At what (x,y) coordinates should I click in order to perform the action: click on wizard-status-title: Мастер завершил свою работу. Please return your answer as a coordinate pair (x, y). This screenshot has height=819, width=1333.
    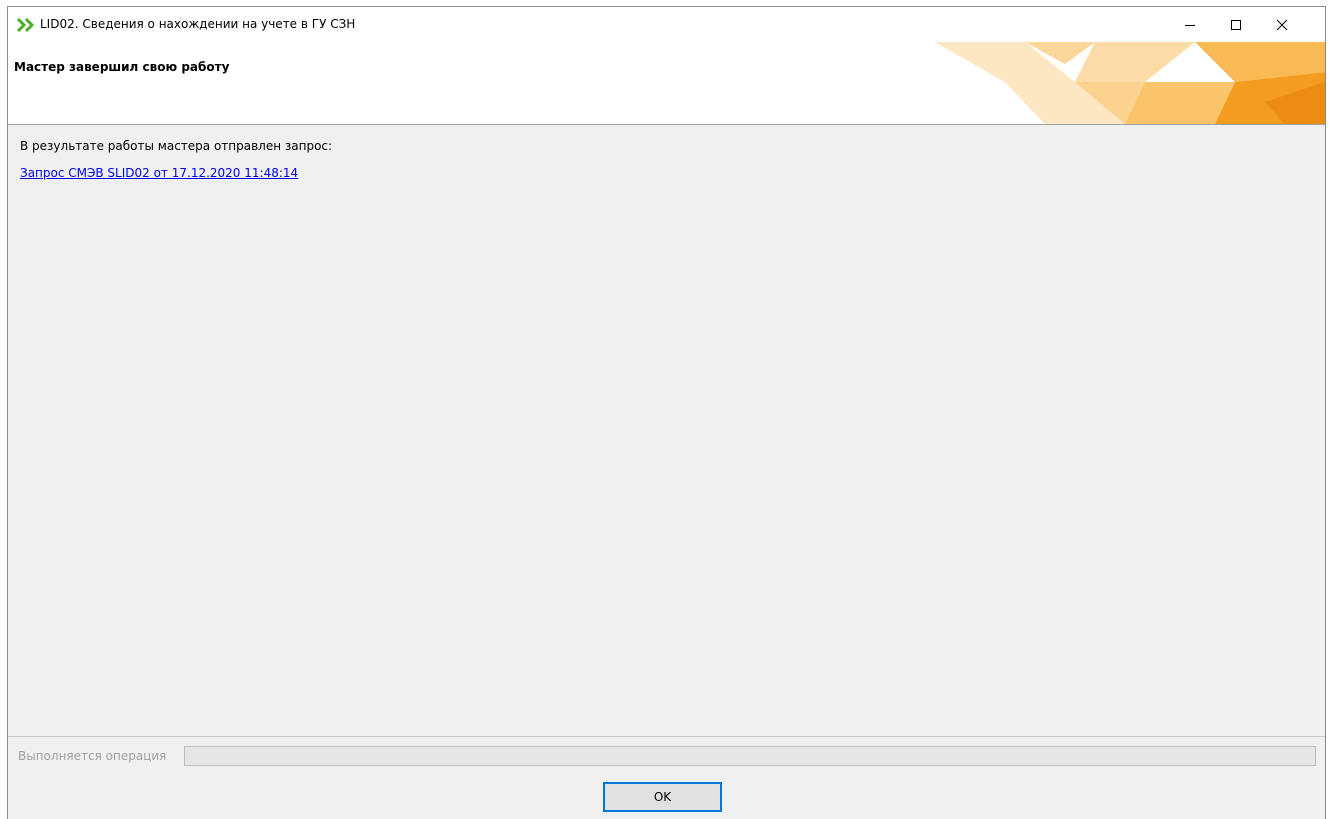
    Looking at the image, I should click on (122, 67).